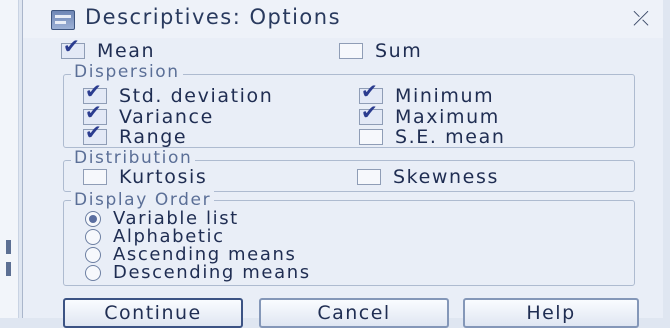  What do you see at coordinates (153, 137) in the screenshot?
I see `range-label: Range` at bounding box center [153, 137].